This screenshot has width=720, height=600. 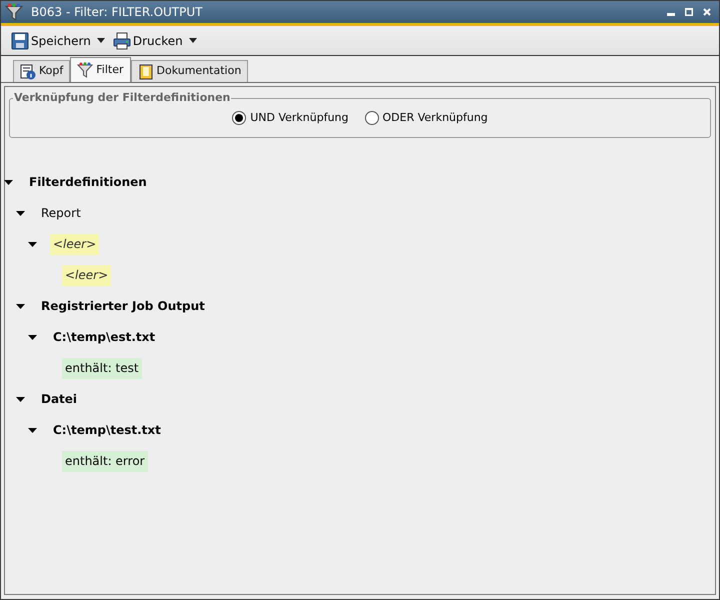 I want to click on tree-node: C:\temp\est.txt, so click(x=104, y=337).